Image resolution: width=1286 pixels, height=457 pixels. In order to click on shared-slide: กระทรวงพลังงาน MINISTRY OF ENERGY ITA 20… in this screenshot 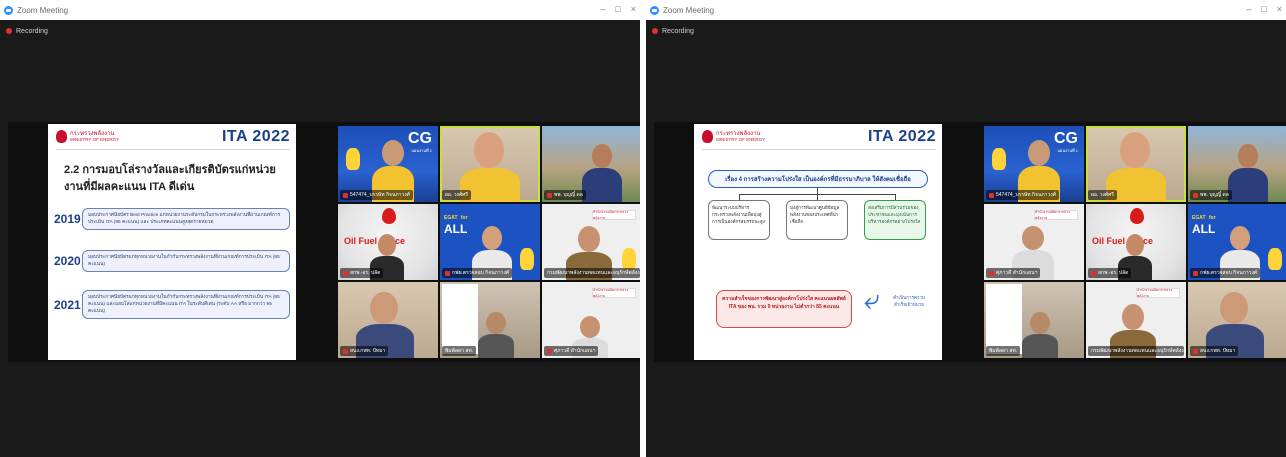, I will do `click(818, 242)`.